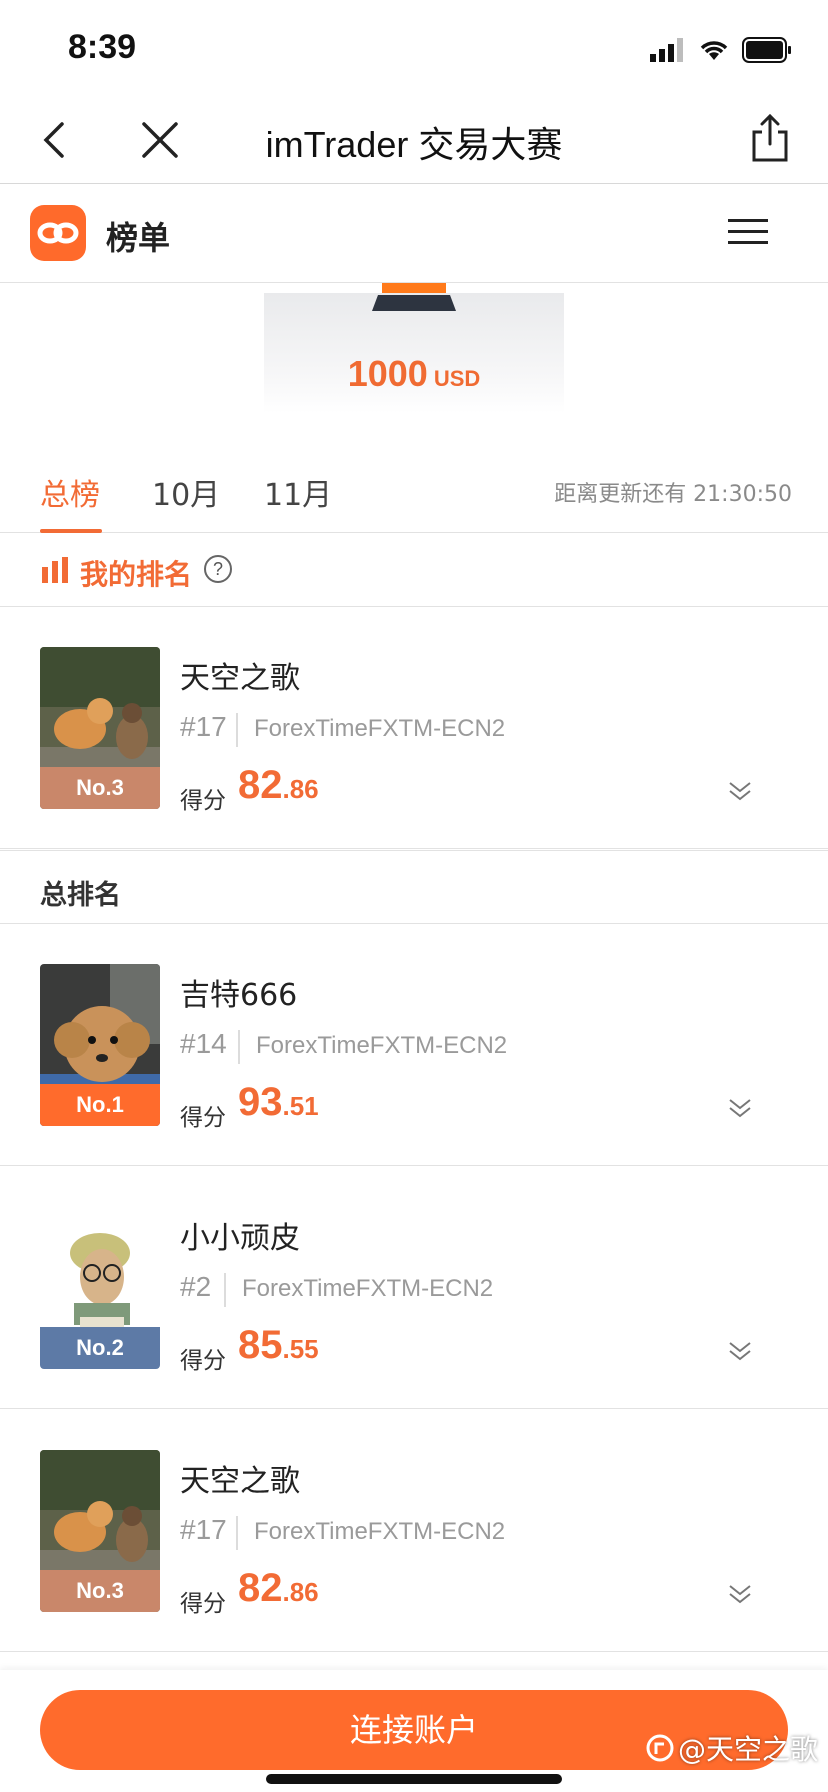 The width and height of the screenshot is (828, 1792). I want to click on app-logo, so click(58, 233).